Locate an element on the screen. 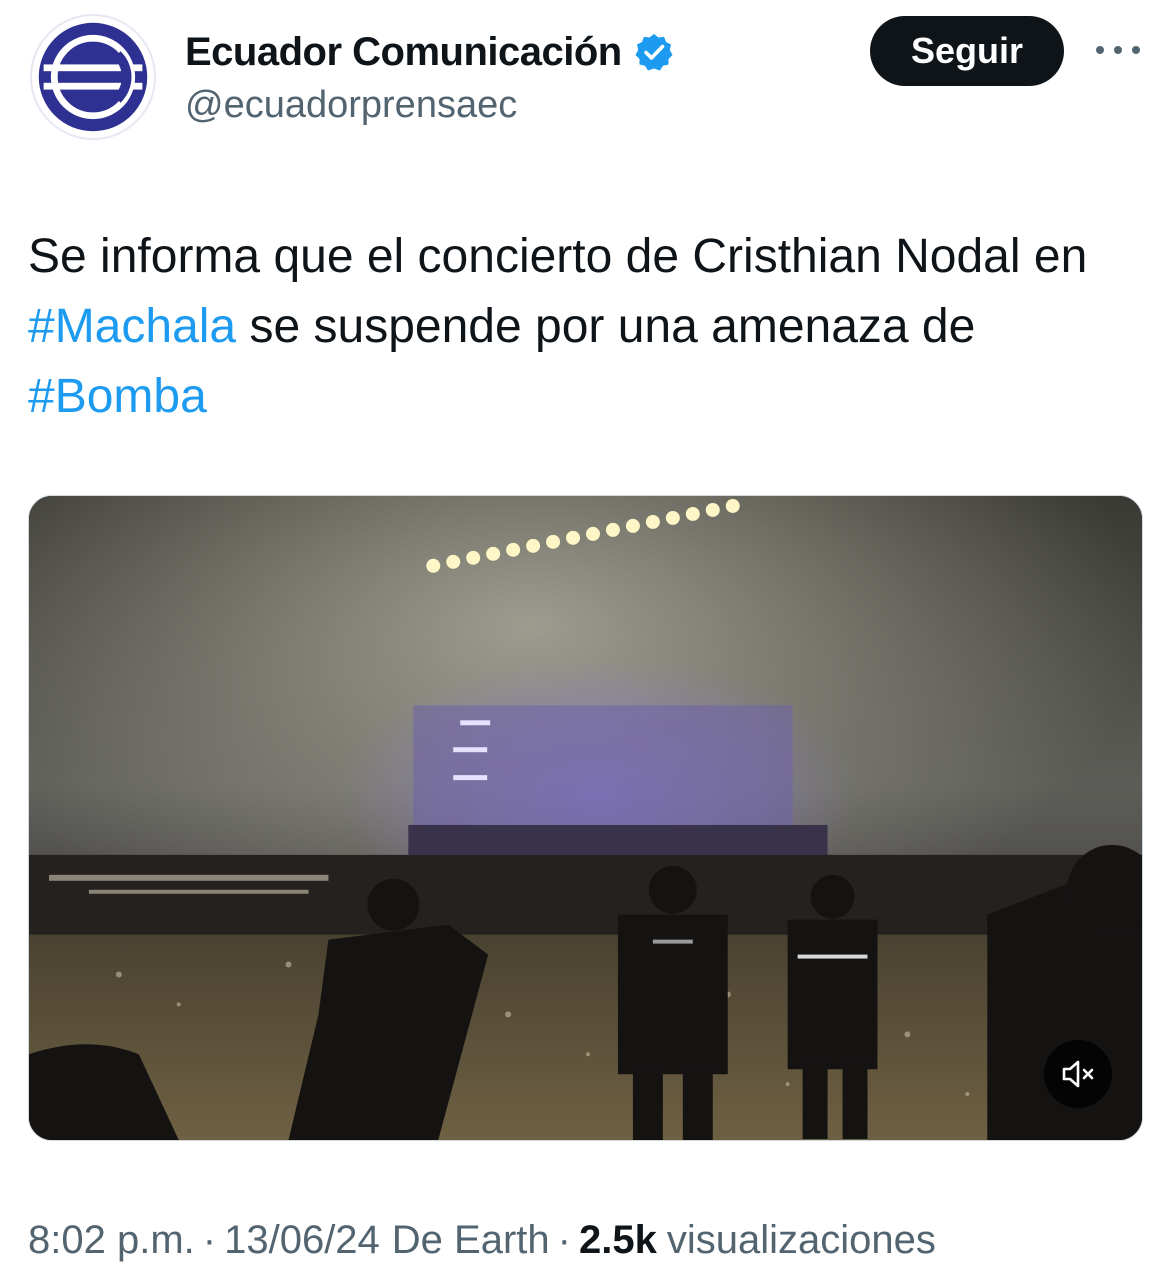 This screenshot has height=1288, width=1170. avatar is located at coordinates (93, 77).